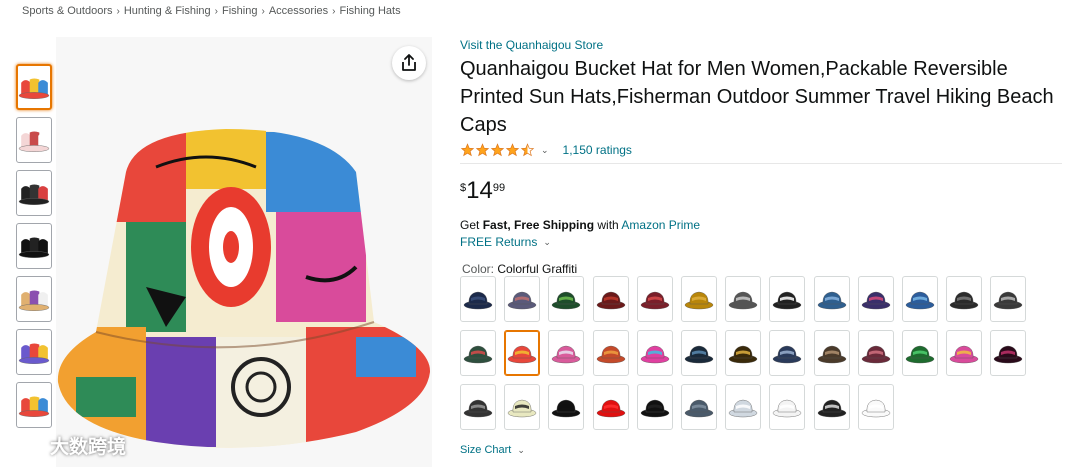 This screenshot has width=1080, height=467. I want to click on ratings-count-link: 1,150 ratings, so click(597, 150).